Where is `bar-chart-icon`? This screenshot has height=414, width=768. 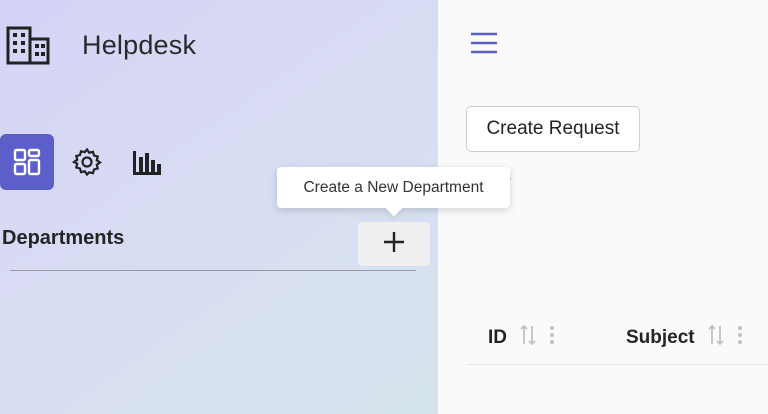 bar-chart-icon is located at coordinates (147, 162).